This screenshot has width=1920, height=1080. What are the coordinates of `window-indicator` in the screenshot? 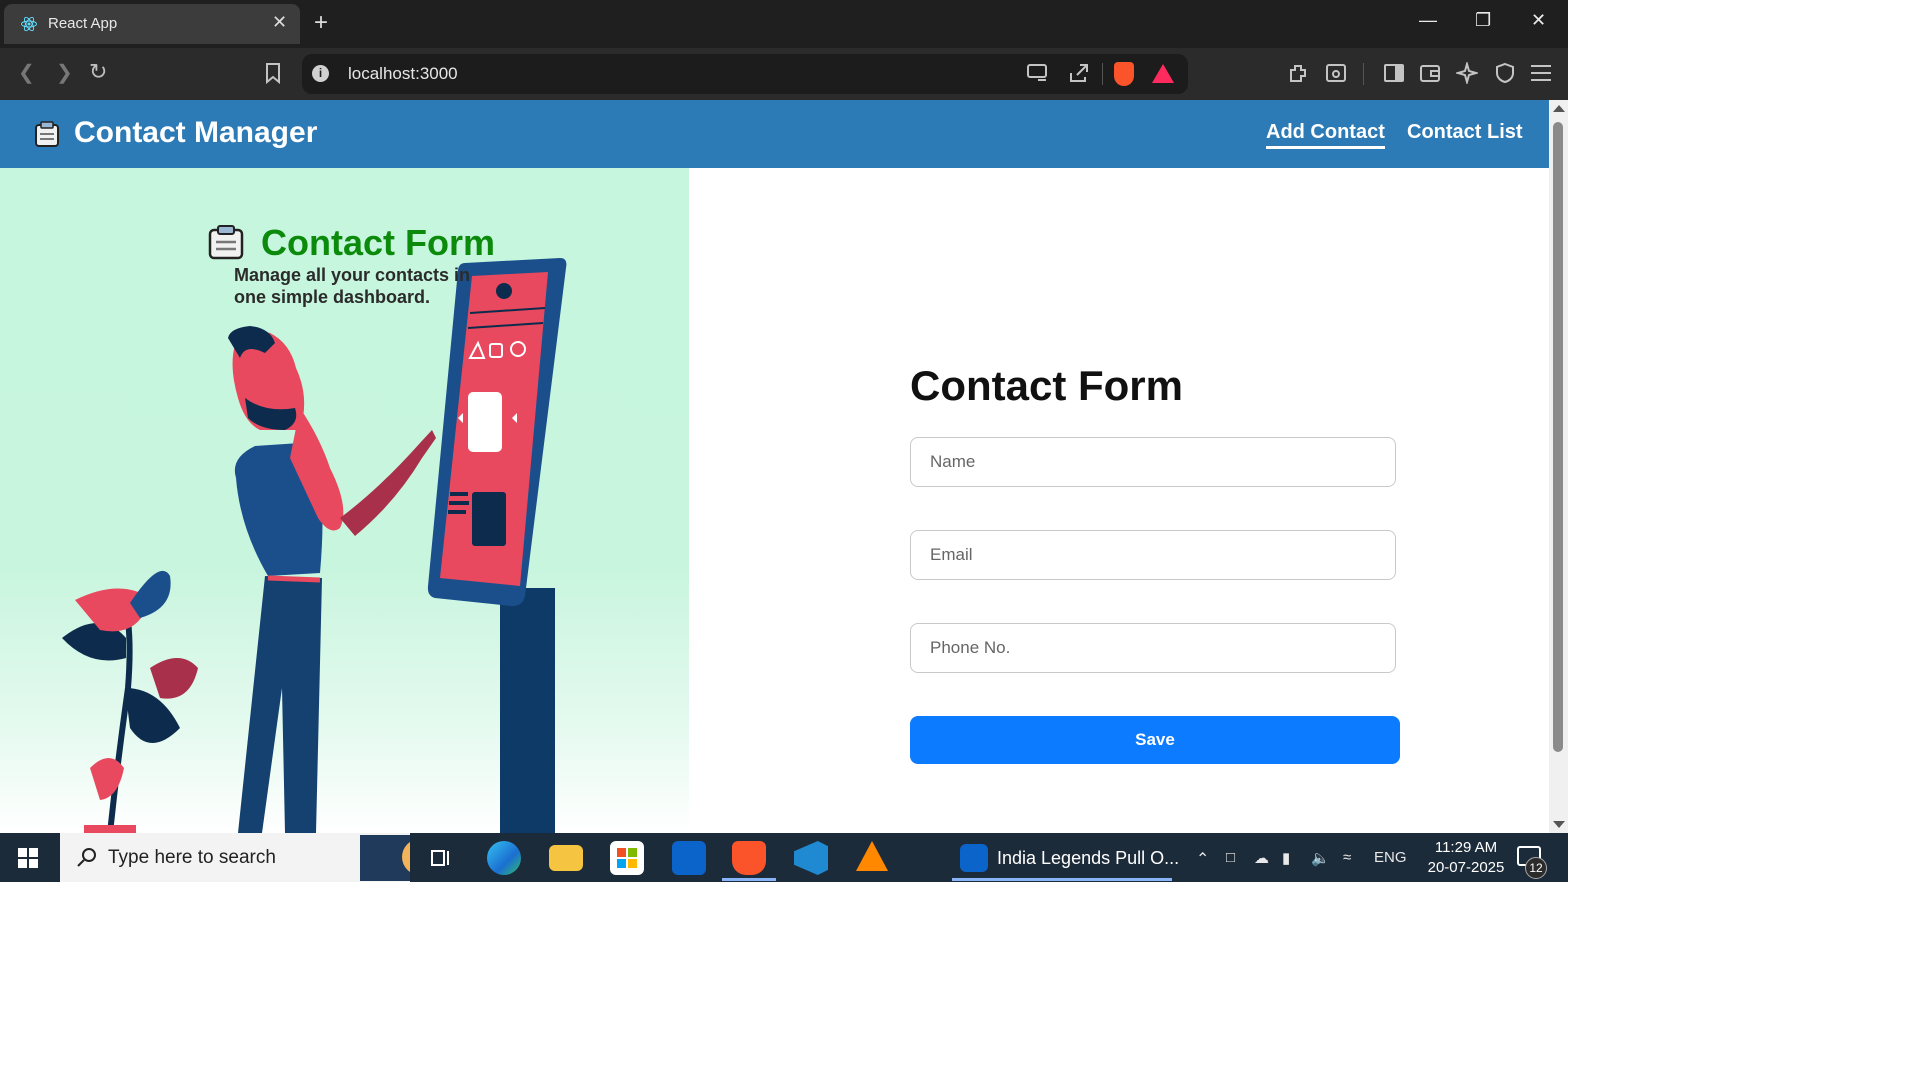 It's located at (1062, 879).